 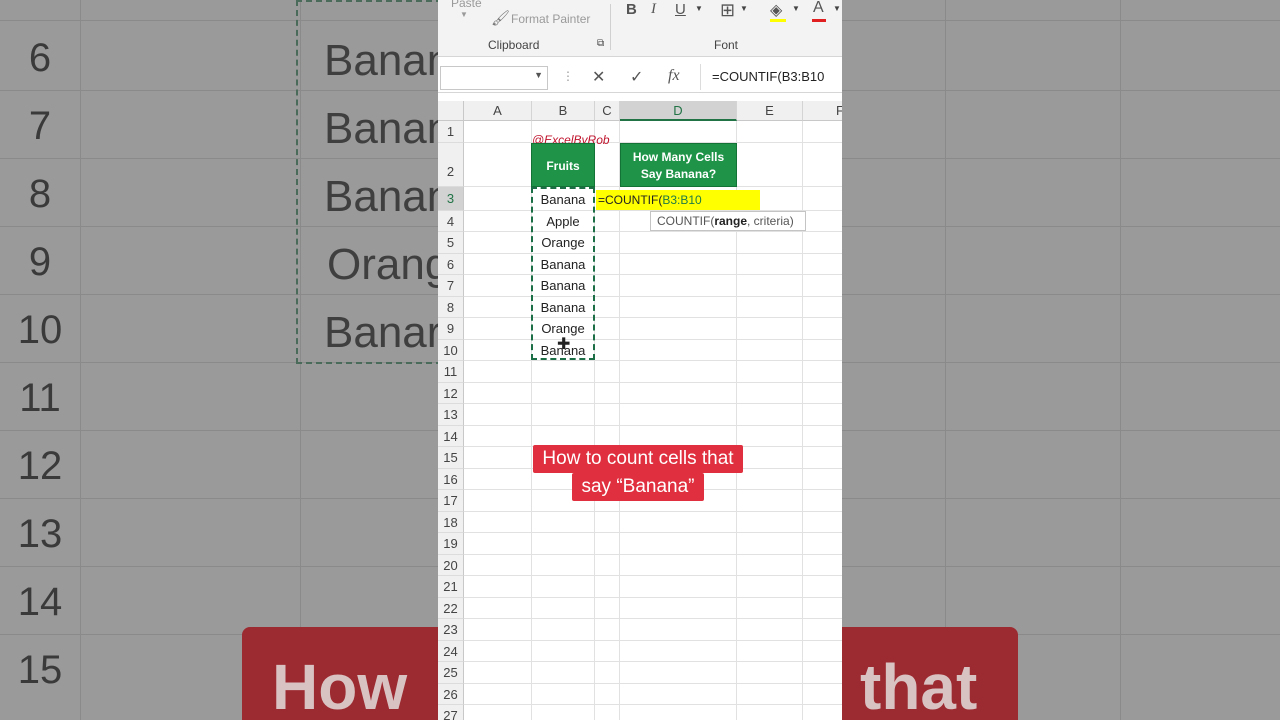 I want to click on name-box: ▼, so click(x=494, y=78).